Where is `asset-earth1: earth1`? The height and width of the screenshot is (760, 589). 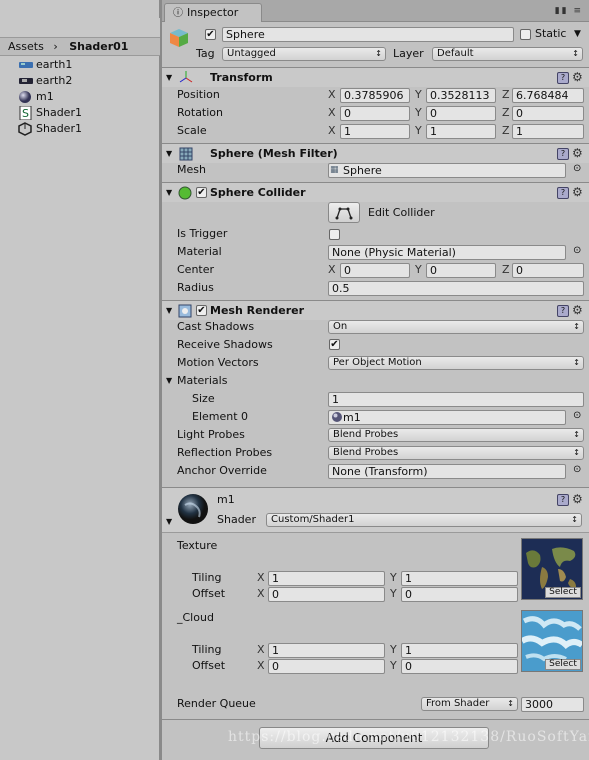 asset-earth1: earth1 is located at coordinates (45, 65).